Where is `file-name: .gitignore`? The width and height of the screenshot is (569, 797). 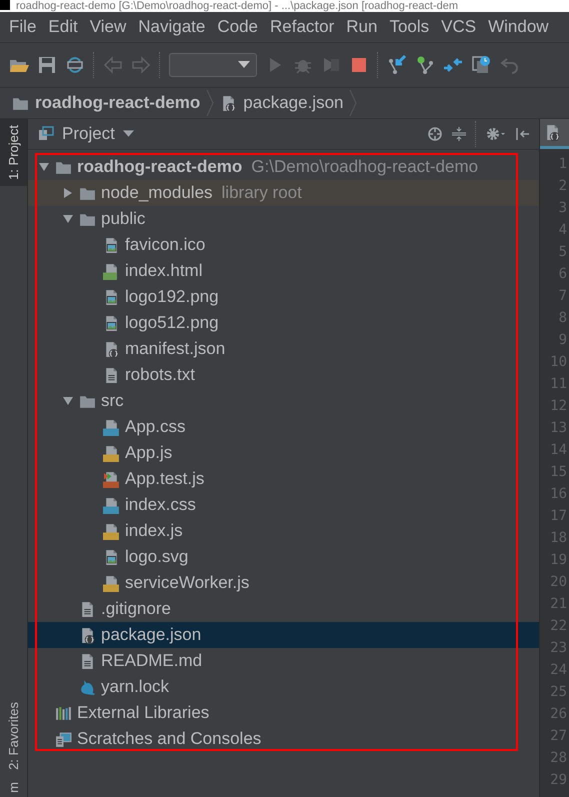 file-name: .gitignore is located at coordinates (136, 609).